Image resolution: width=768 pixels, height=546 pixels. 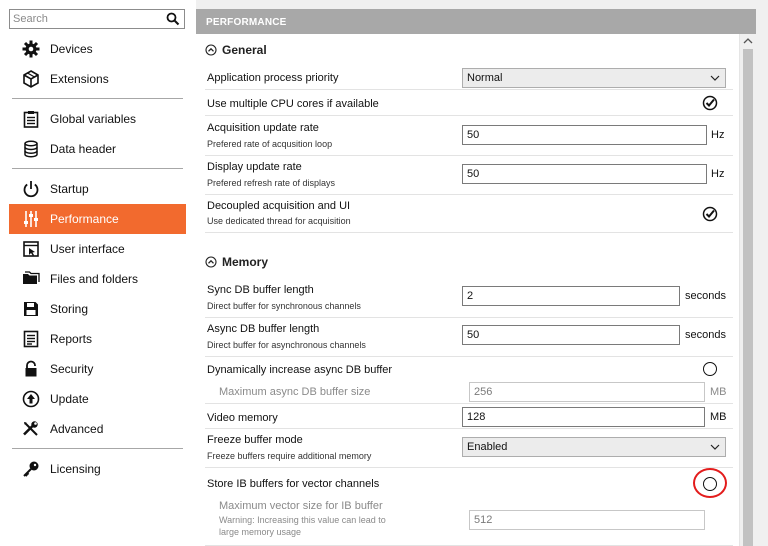 What do you see at coordinates (710, 483) in the screenshot?
I see `highlight-annotation` at bounding box center [710, 483].